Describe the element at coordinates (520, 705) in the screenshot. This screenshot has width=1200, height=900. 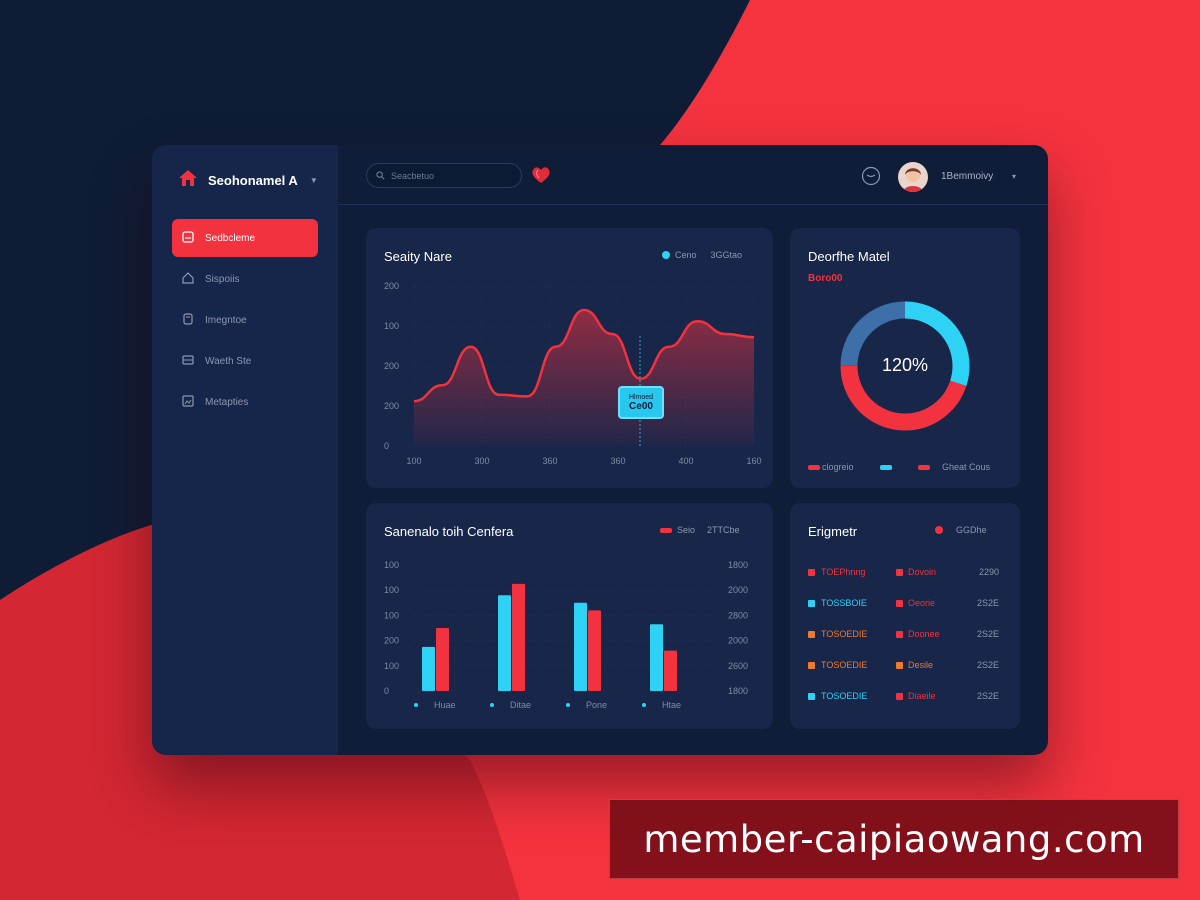
I see `x-tick-label: Ditae` at that location.